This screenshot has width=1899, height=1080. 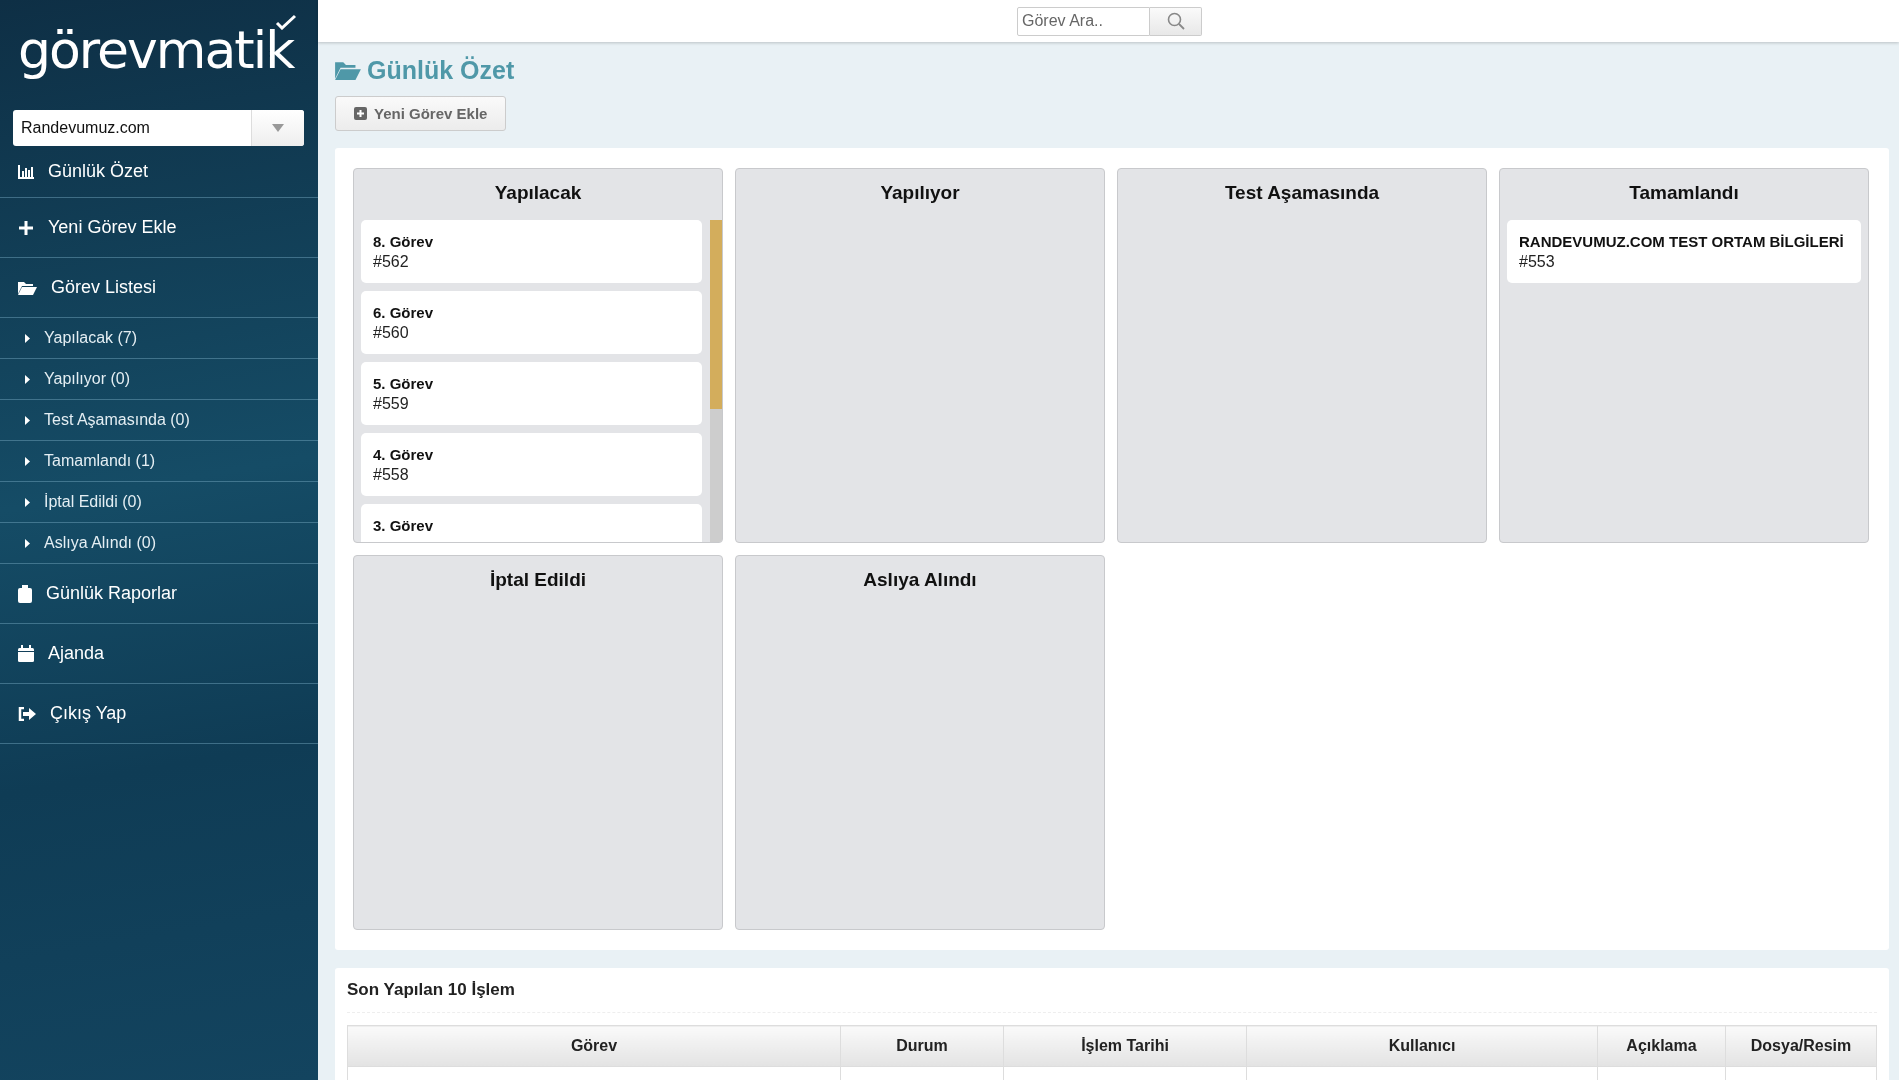 I want to click on plus-square-icon, so click(x=360, y=113).